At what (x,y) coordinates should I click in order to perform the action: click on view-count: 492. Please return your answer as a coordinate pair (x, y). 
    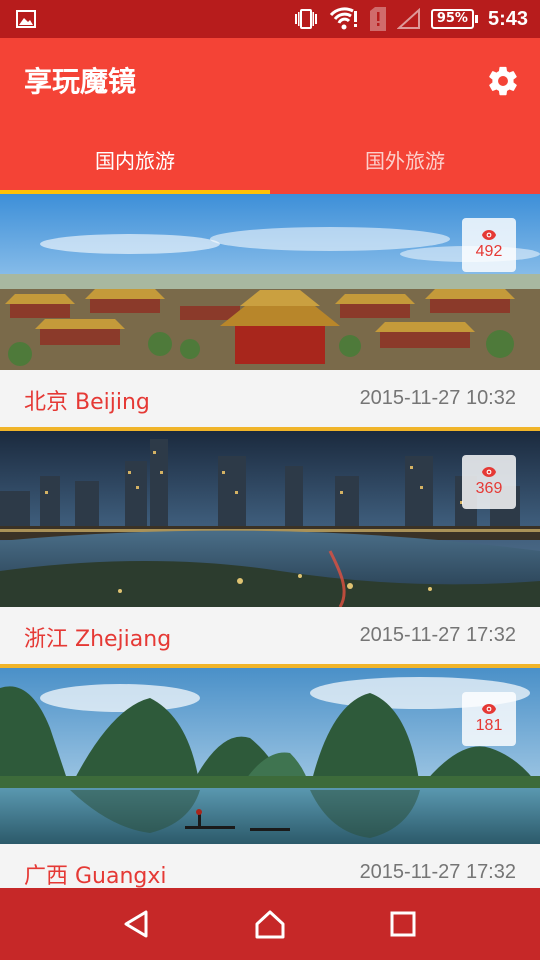
    Looking at the image, I should click on (489, 251).